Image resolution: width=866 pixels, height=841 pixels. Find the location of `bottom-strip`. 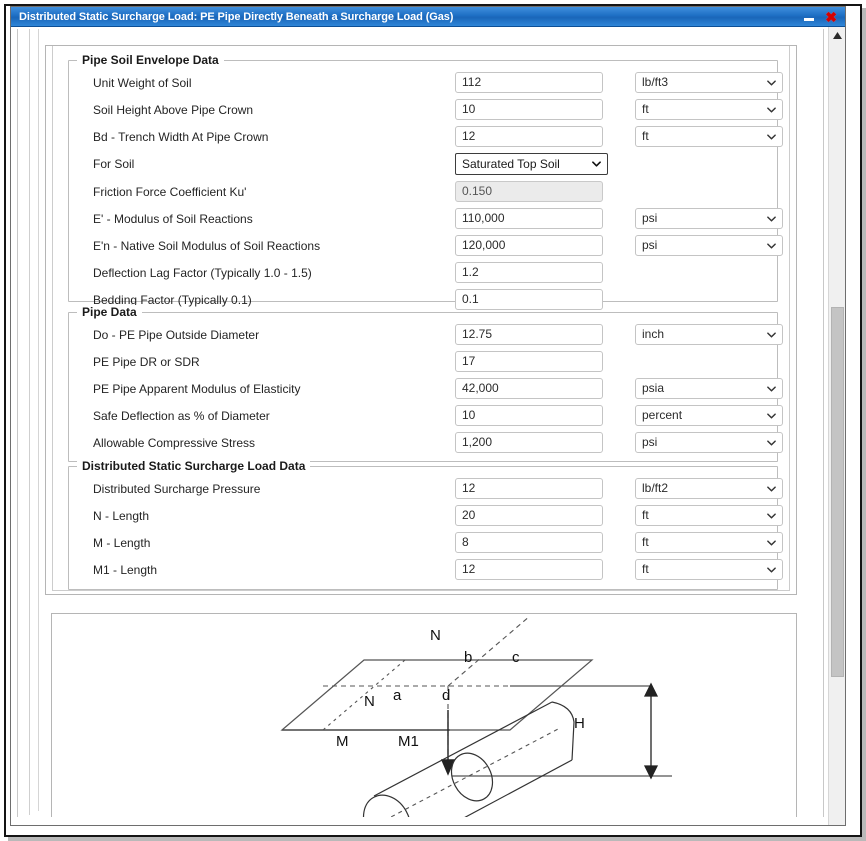

bottom-strip is located at coordinates (419, 821).